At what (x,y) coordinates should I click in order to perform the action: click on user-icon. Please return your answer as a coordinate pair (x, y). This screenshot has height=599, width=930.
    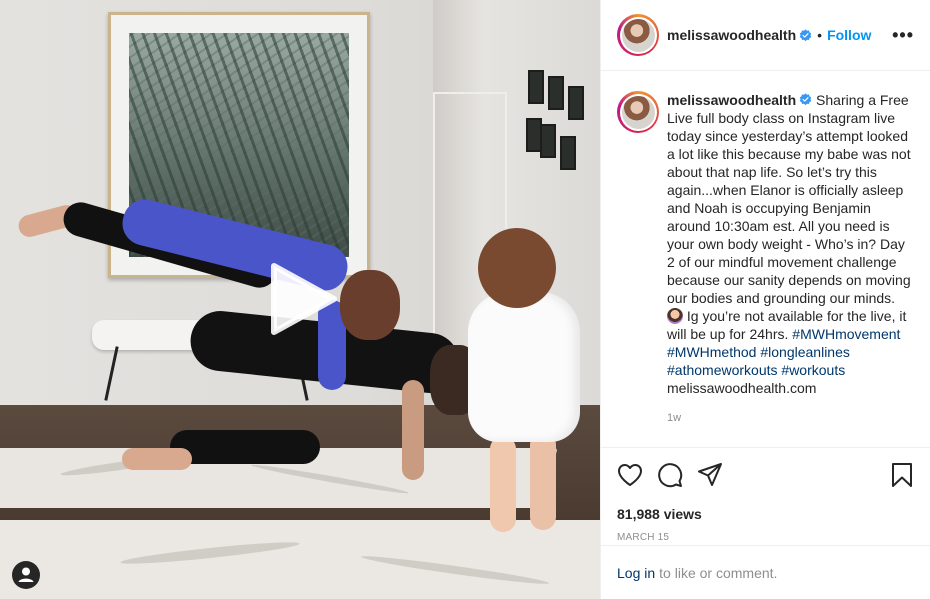
    Looking at the image, I should click on (26, 575).